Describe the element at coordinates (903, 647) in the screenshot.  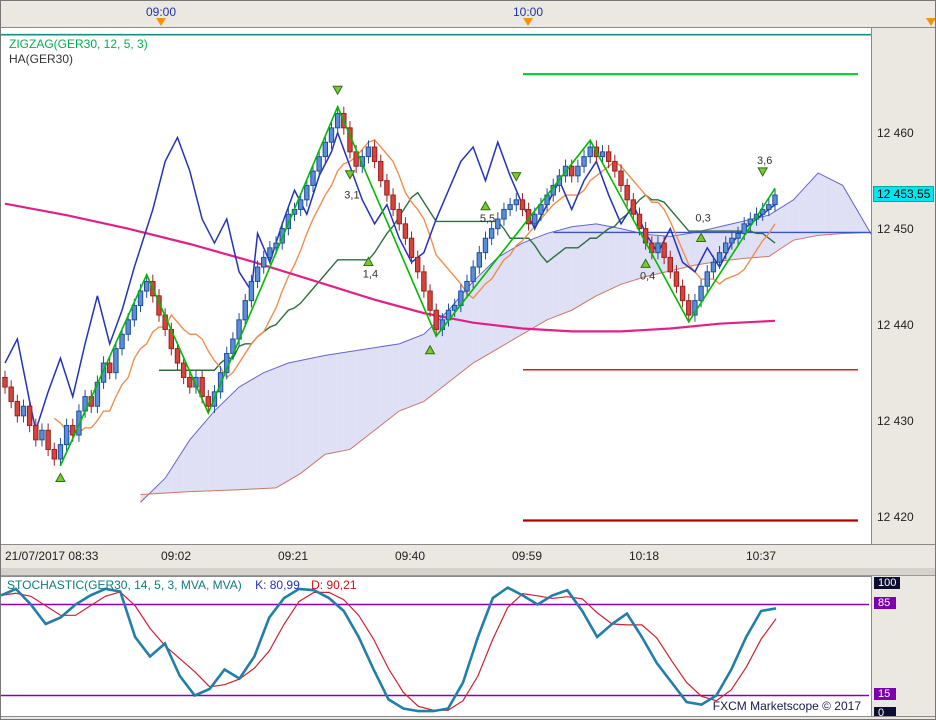
I see `stochastic-axis: 100 85 15 0` at that location.